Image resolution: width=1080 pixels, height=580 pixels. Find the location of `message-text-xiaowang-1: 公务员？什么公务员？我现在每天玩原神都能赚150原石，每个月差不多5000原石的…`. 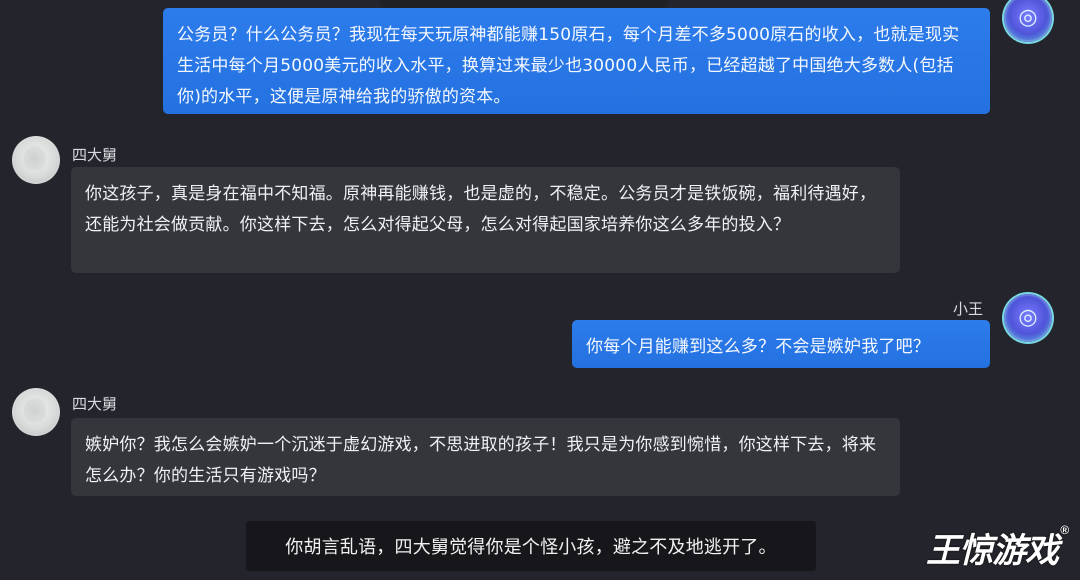

message-text-xiaowang-1: 公务员？什么公务员？我现在每天玩原神都能赚150原石，每个月差不多5000原石的… is located at coordinates (568, 66).